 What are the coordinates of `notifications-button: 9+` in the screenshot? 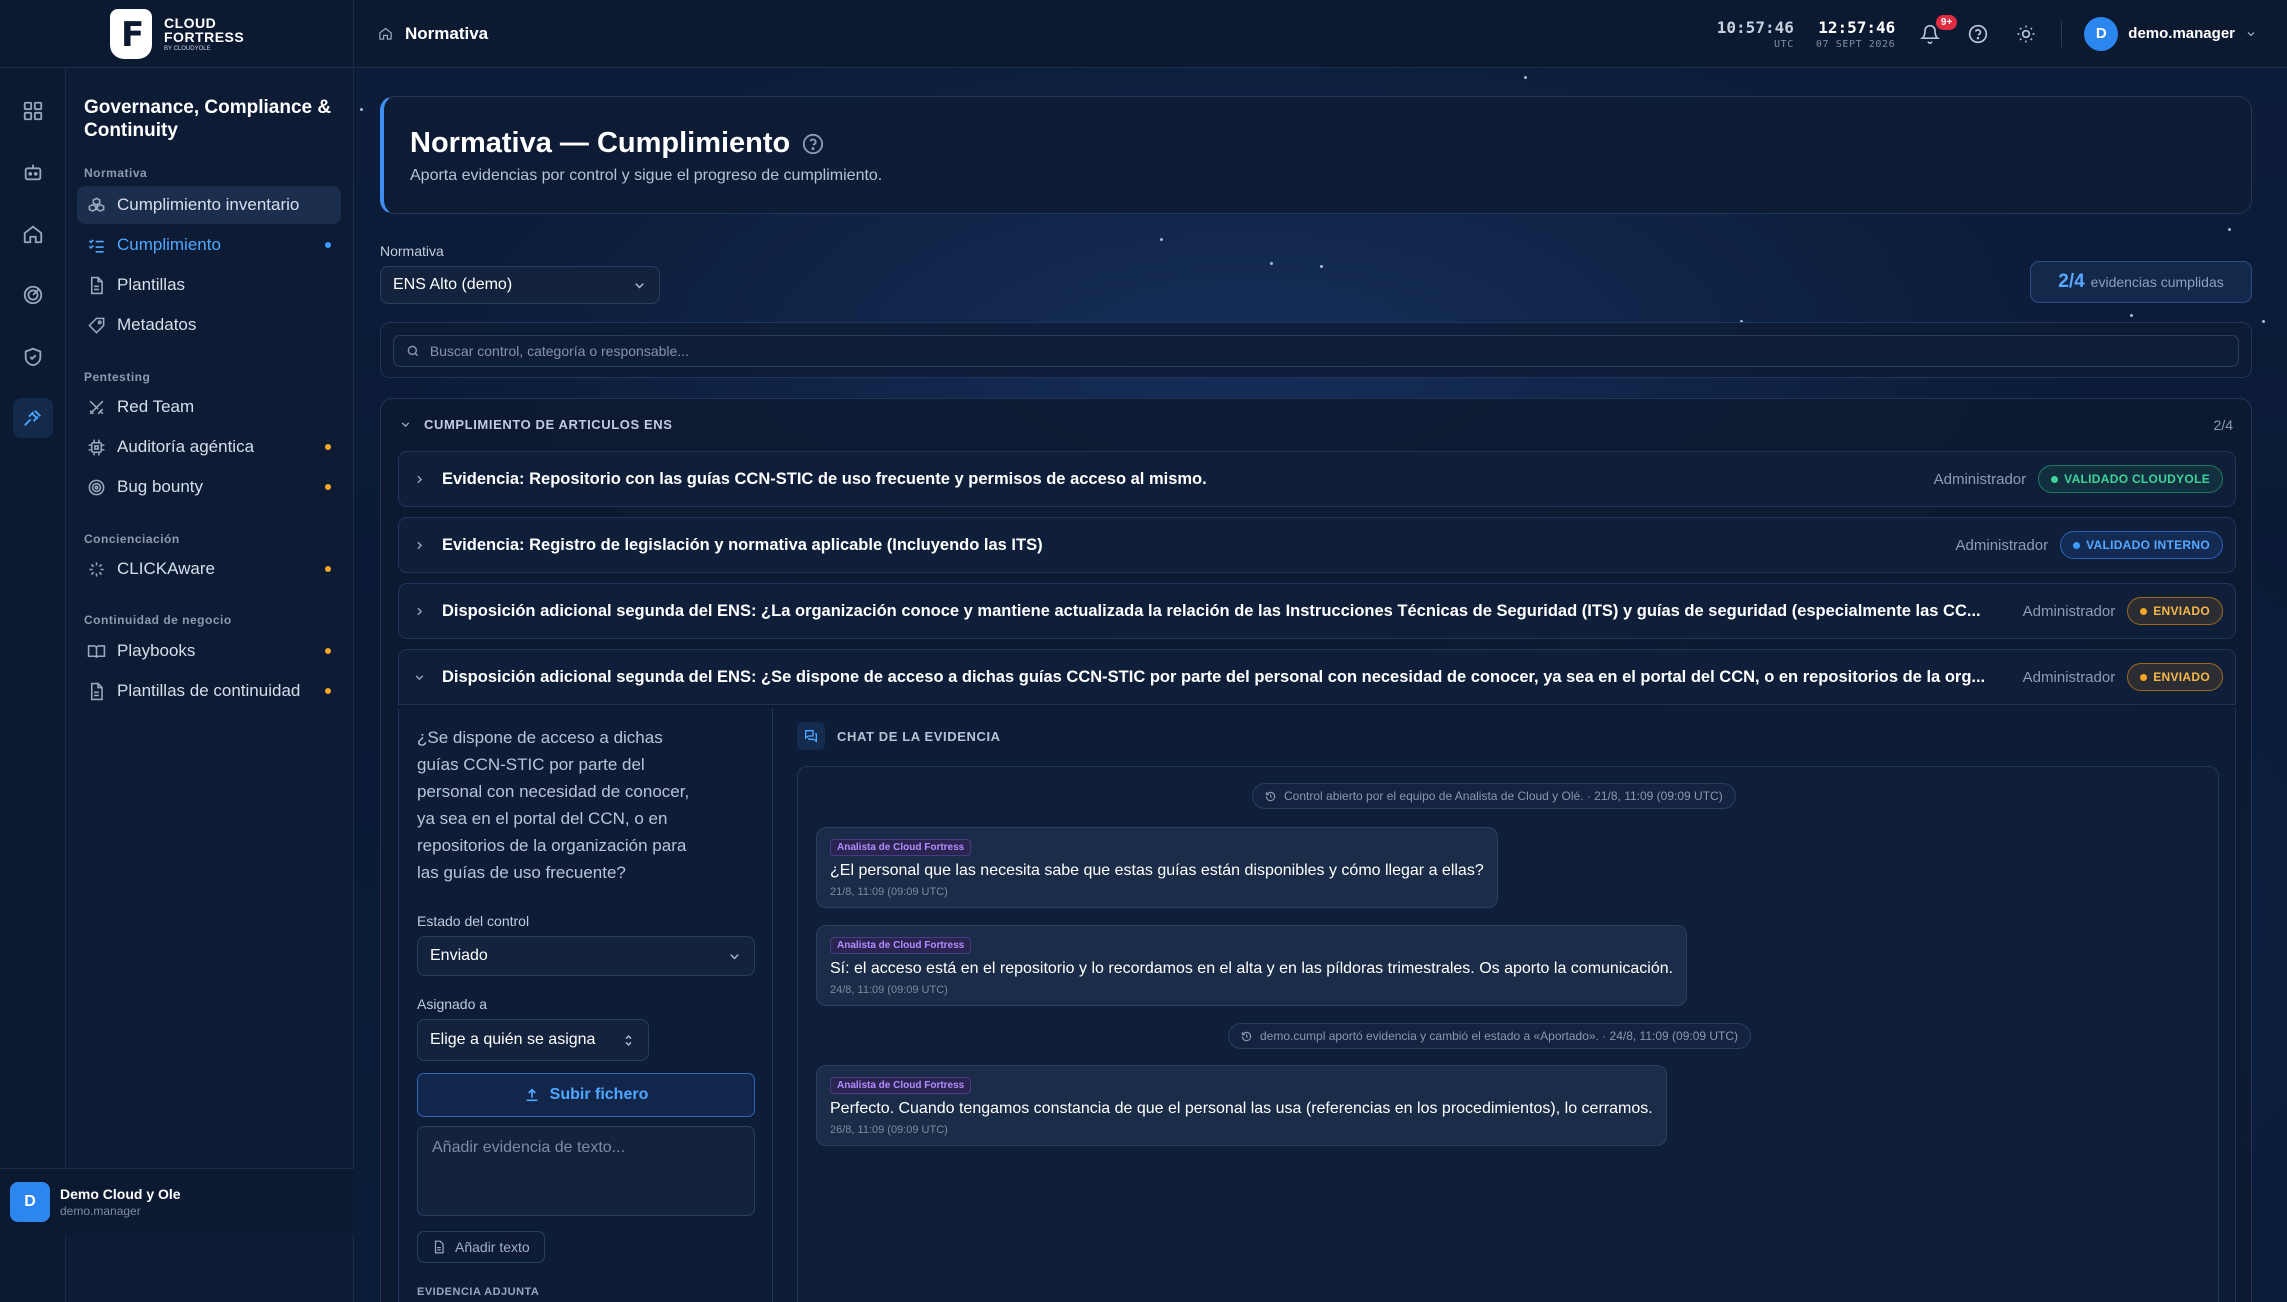 It's located at (1937, 30).